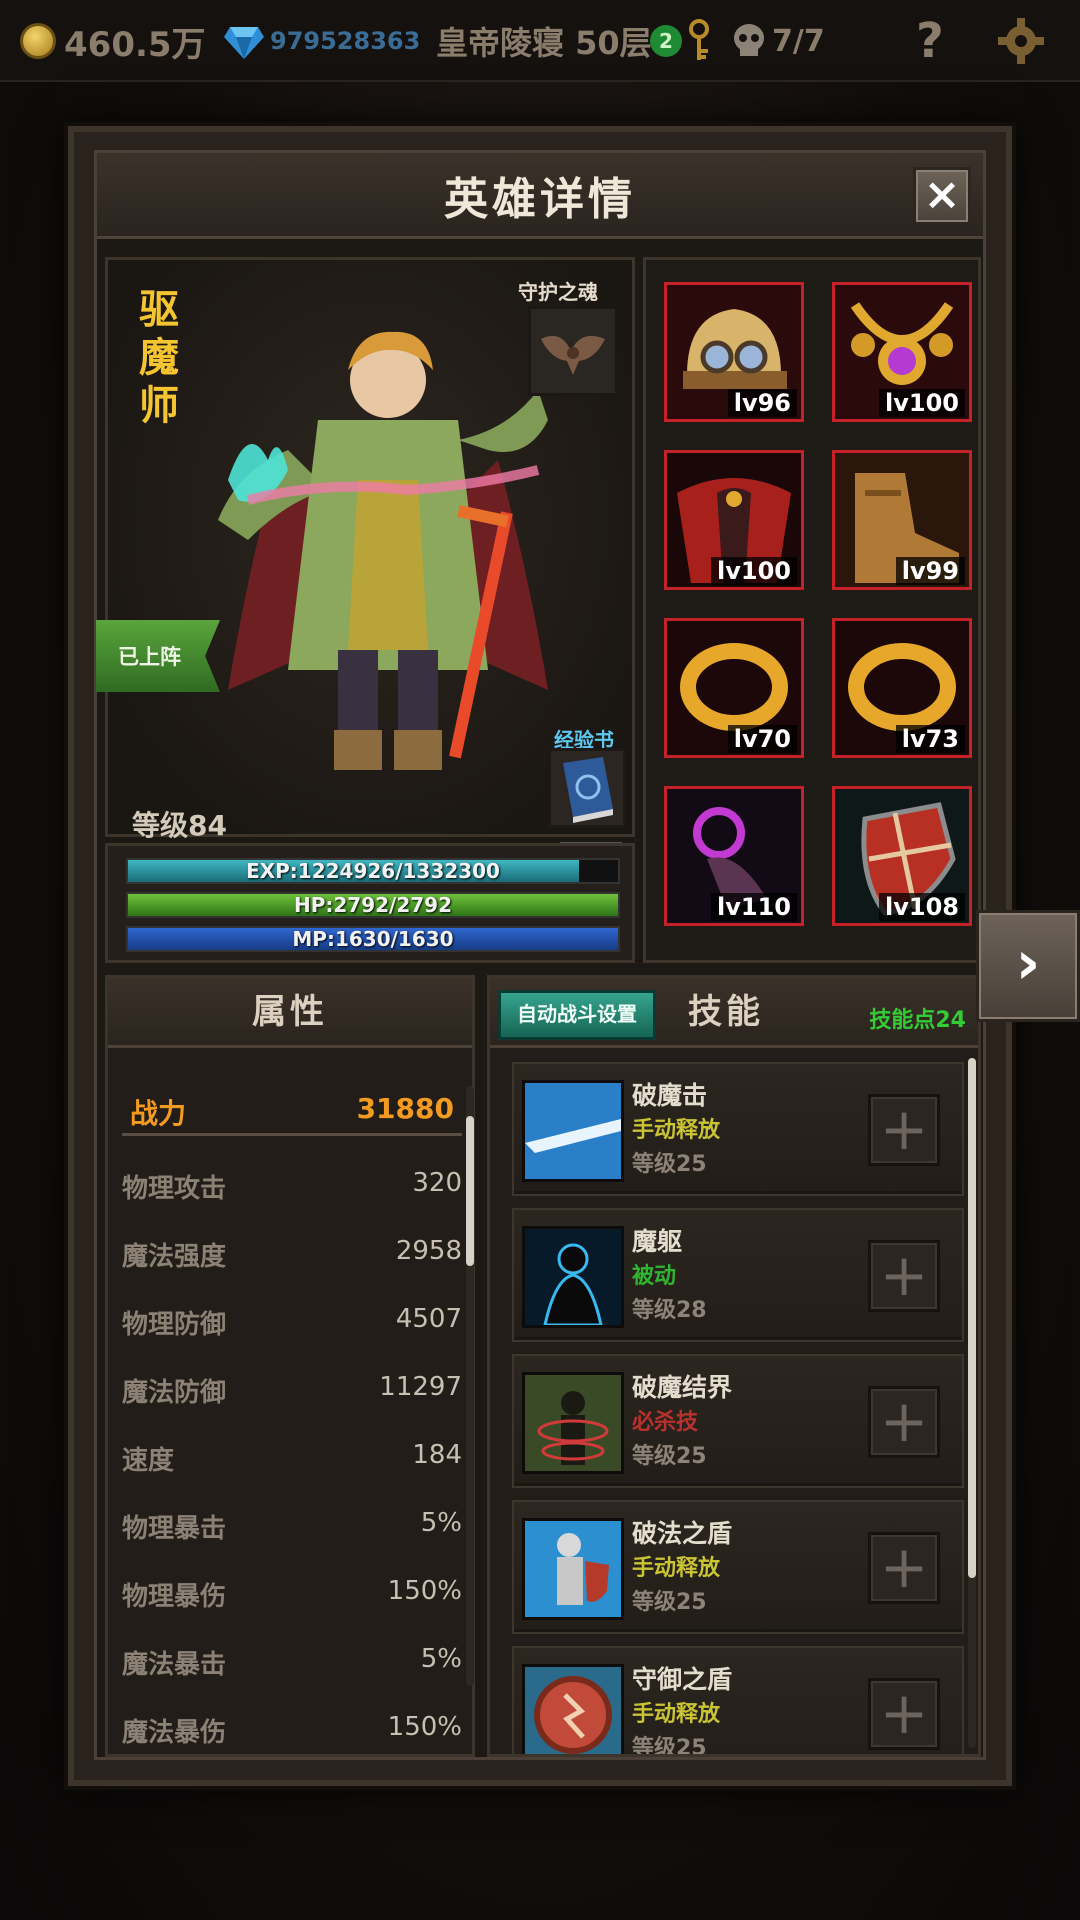 This screenshot has width=1080, height=1920. What do you see at coordinates (726, 1012) in the screenshot?
I see `skills-header: 技能` at bounding box center [726, 1012].